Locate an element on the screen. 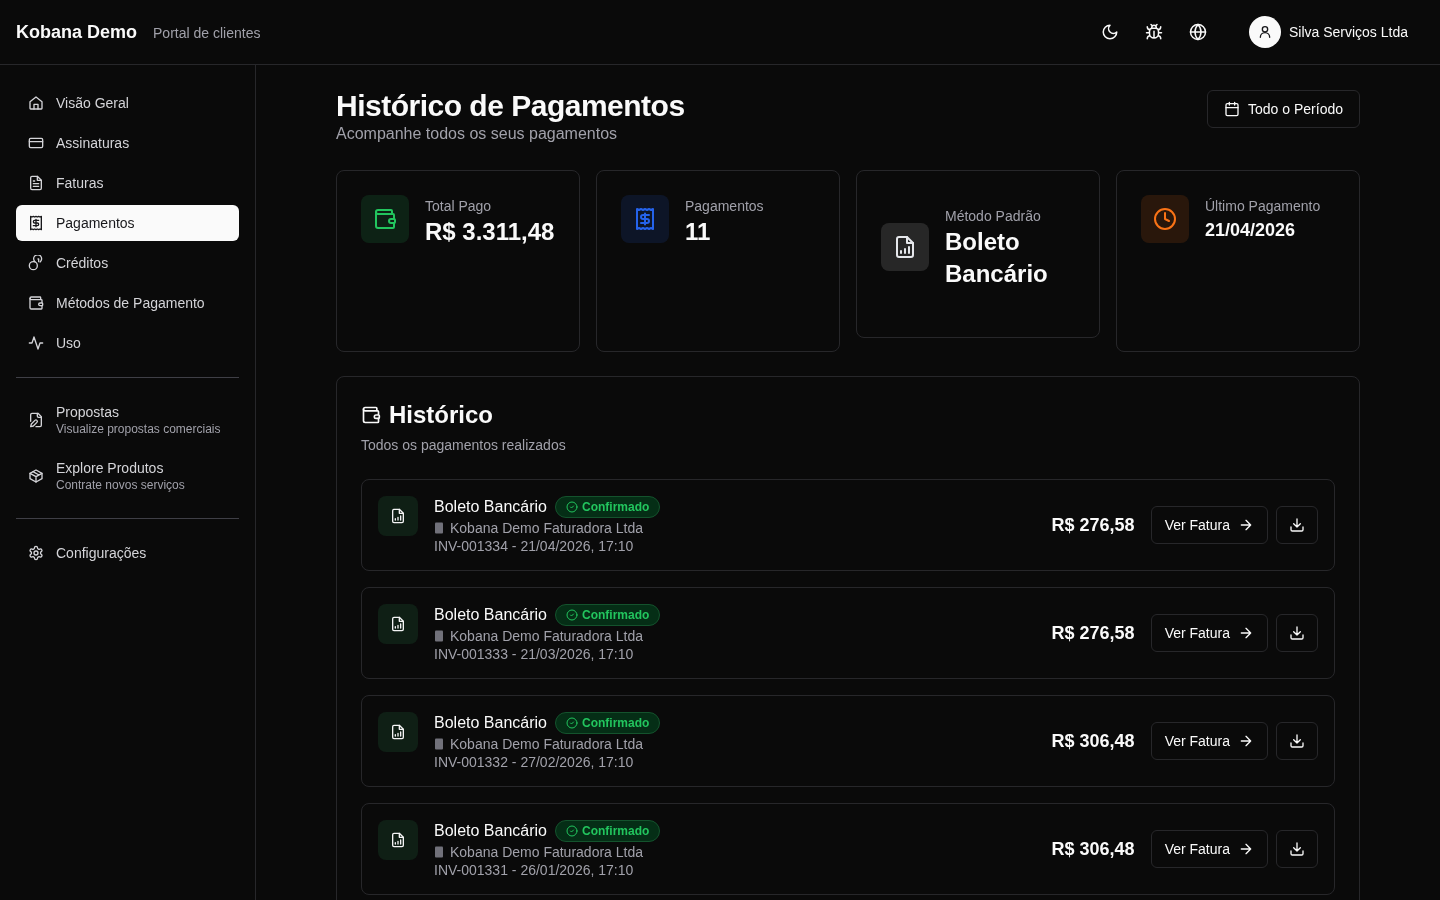 This screenshot has height=900, width=1440. page-title: Histórico de Pagamentos is located at coordinates (510, 106).